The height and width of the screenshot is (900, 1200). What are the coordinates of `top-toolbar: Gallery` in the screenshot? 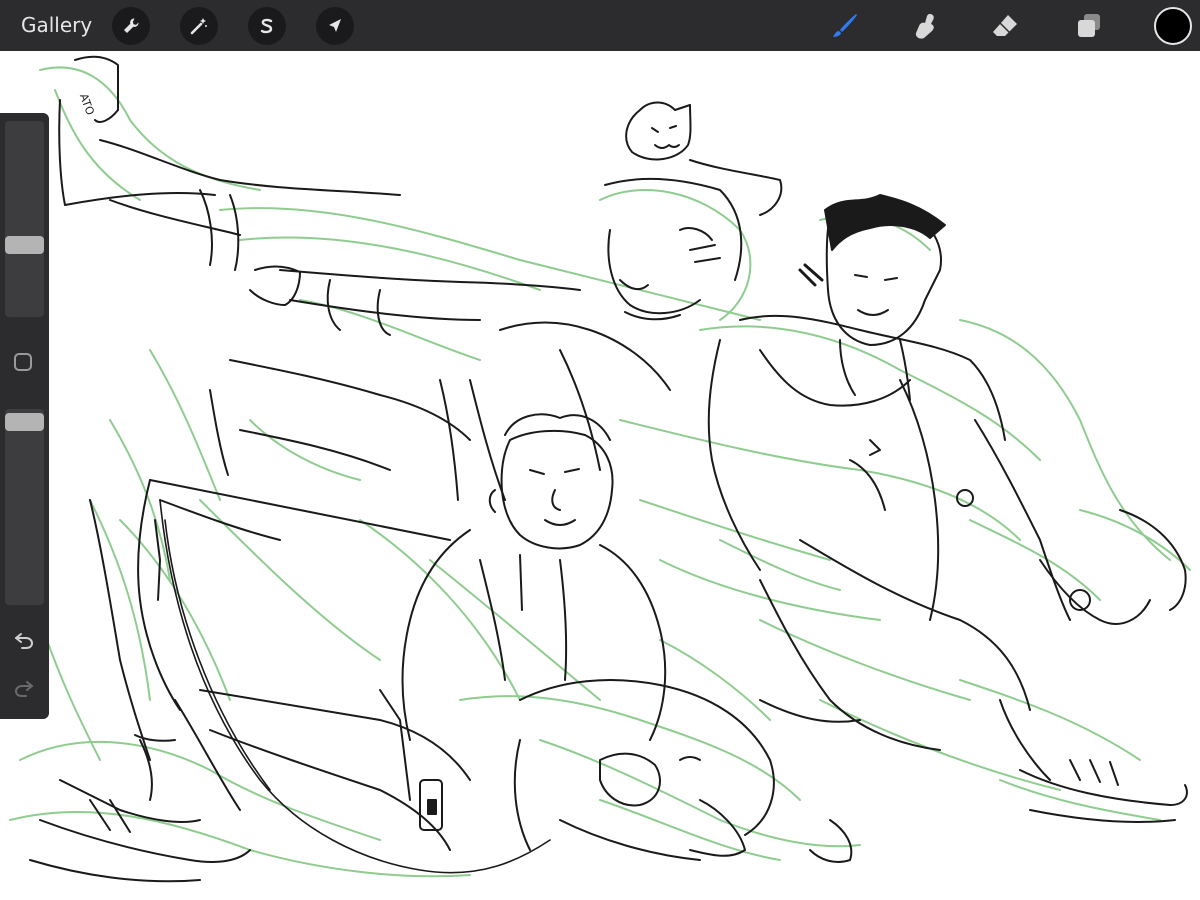 It's located at (600, 25).